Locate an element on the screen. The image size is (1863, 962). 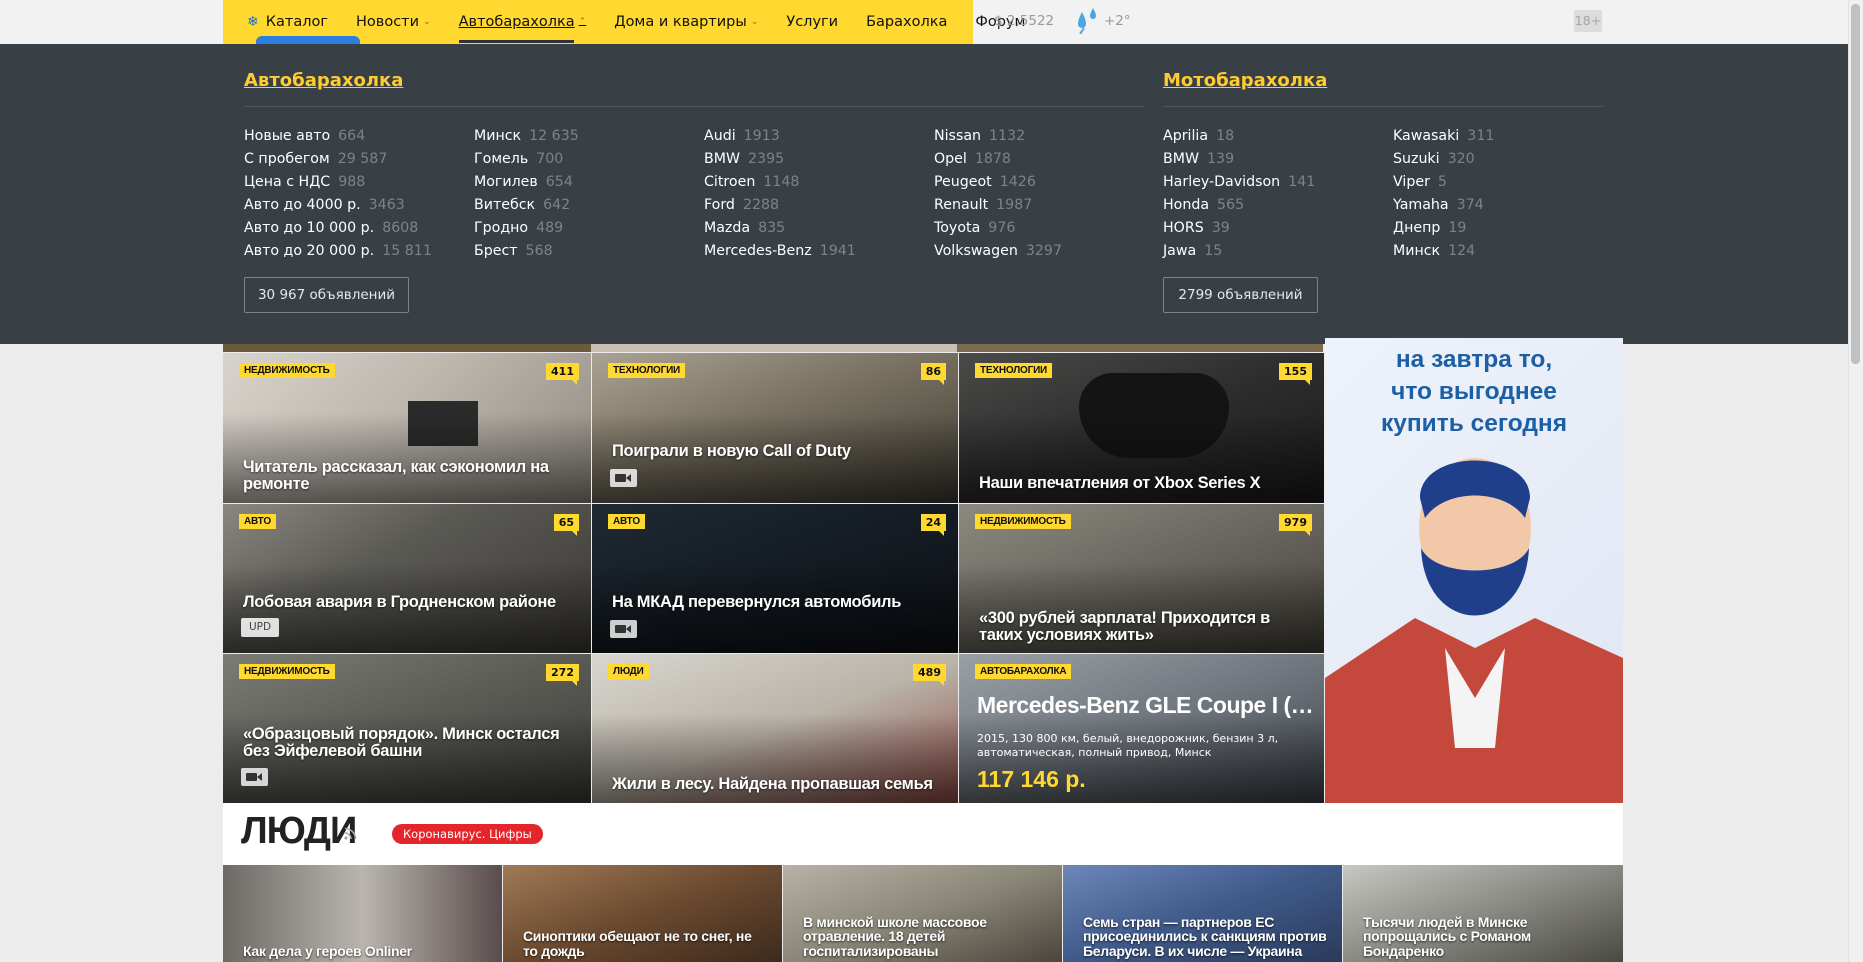
menu-link: Opel 1878 is located at coordinates (998, 159).